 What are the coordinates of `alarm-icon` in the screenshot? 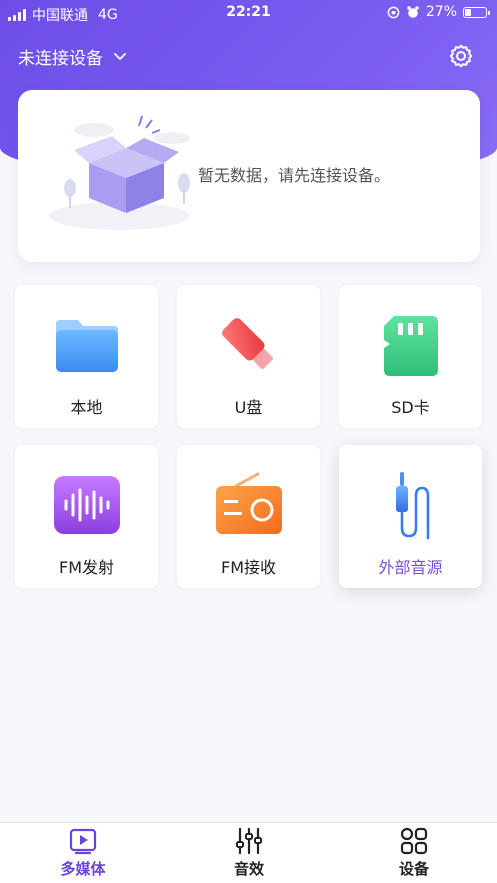 It's located at (413, 12).